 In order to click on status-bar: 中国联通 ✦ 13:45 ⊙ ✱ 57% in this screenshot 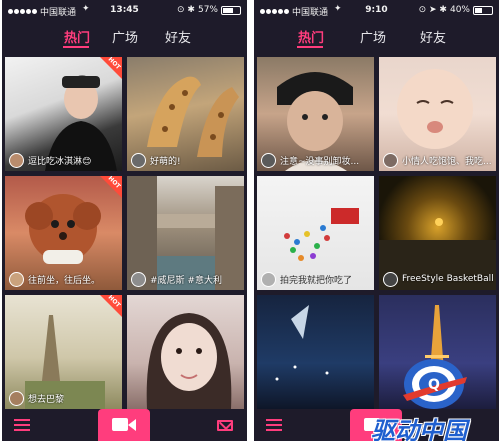, I will do `click(124, 11)`.